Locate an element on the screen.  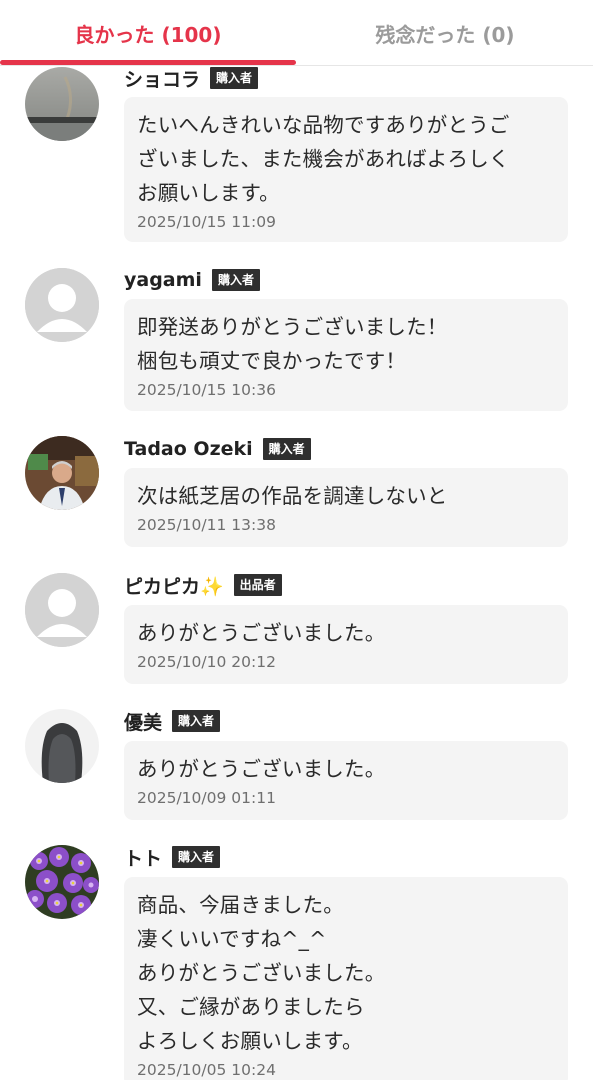
username: Tadao Ozeki is located at coordinates (188, 449).